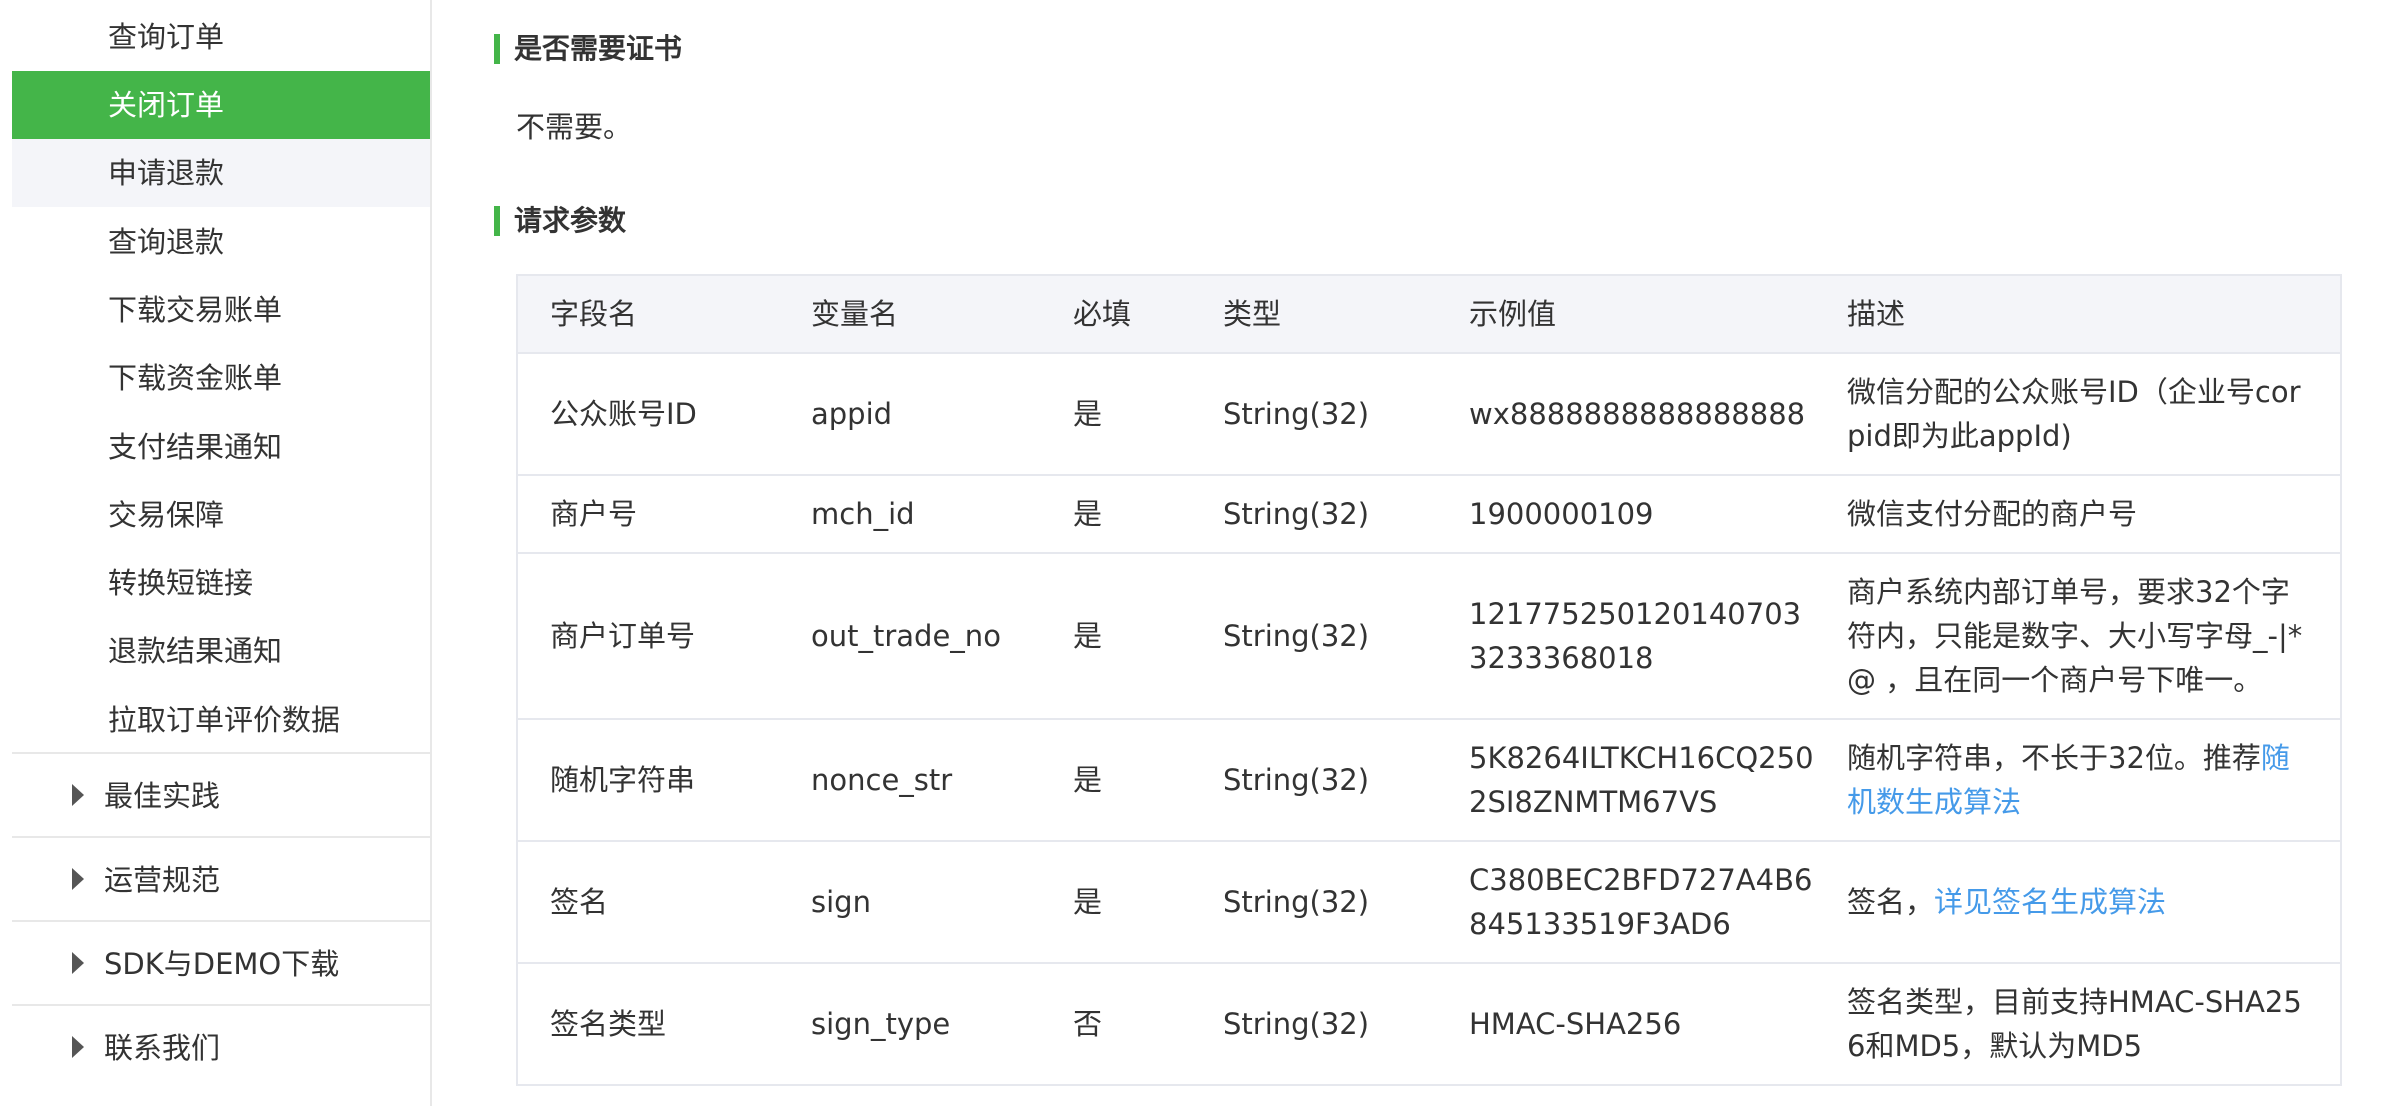 This screenshot has height=1106, width=2397. What do you see at coordinates (910, 414) in the screenshot?
I see `cell-var: appid` at bounding box center [910, 414].